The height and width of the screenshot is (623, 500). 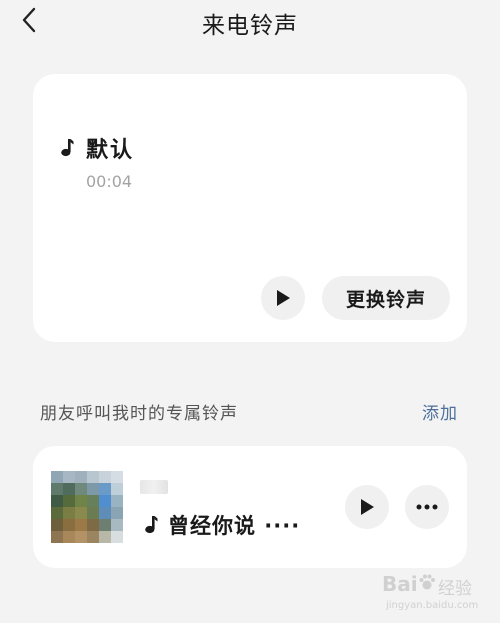 I want to click on more-horizontal-icon, so click(x=427, y=507).